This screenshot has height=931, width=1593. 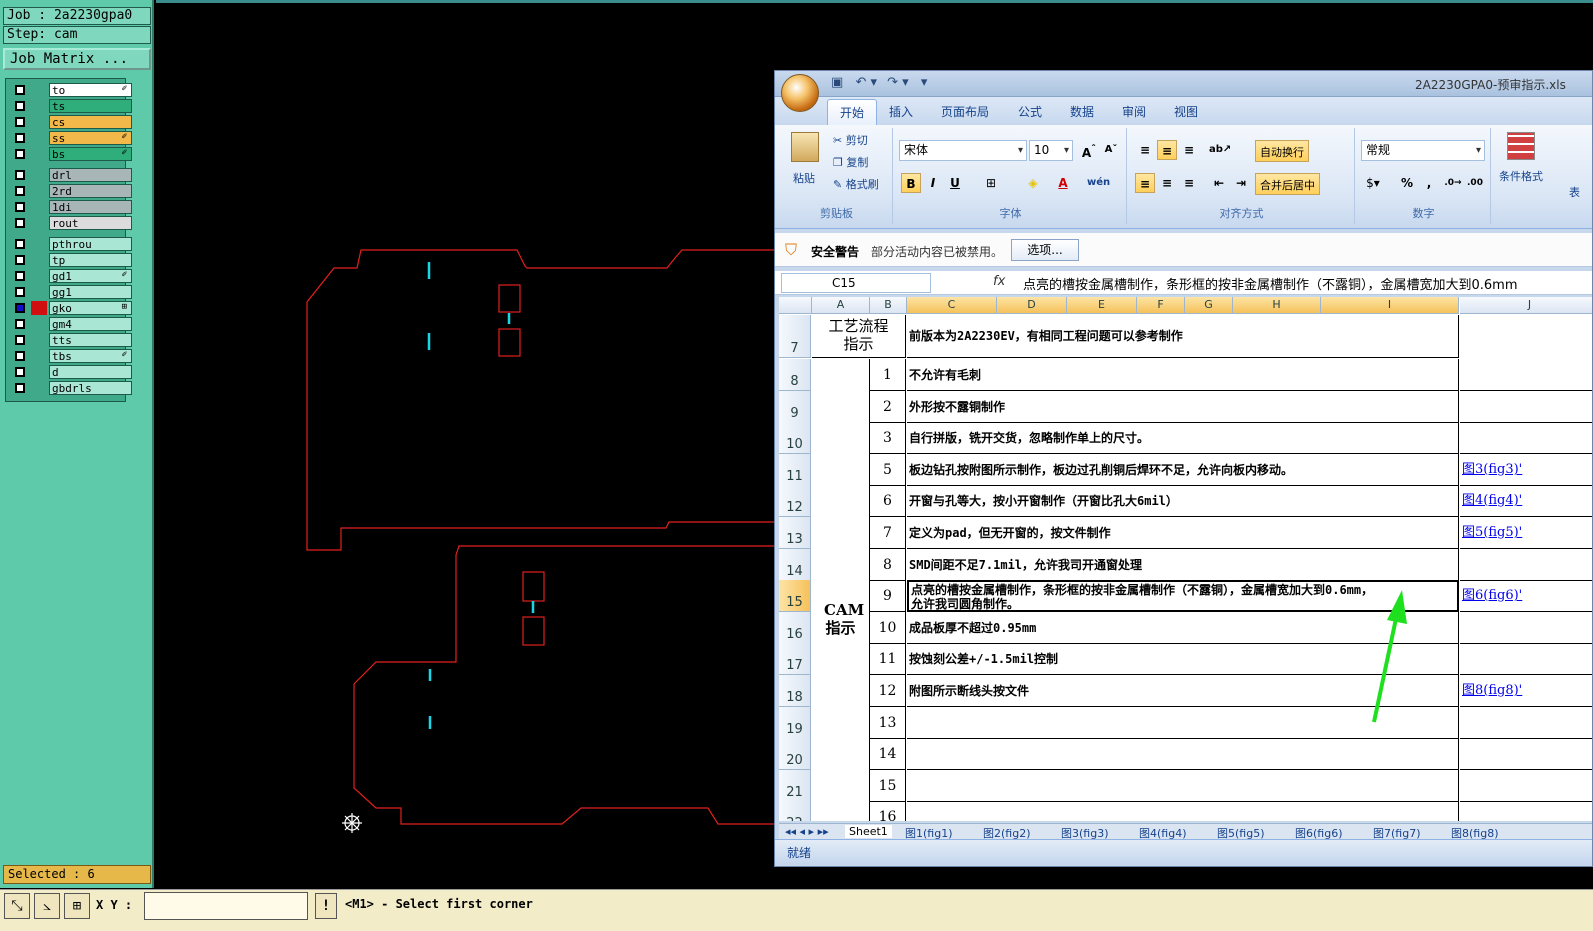 What do you see at coordinates (1526, 305) in the screenshot?
I see `column-header: J` at bounding box center [1526, 305].